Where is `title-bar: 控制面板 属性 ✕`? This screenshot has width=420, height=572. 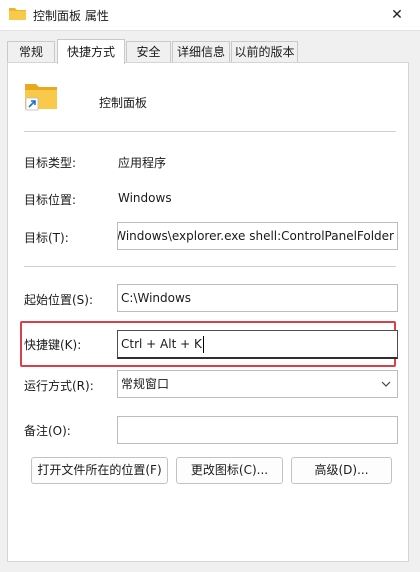
title-bar: 控制面板 属性 ✕ is located at coordinates (210, 15).